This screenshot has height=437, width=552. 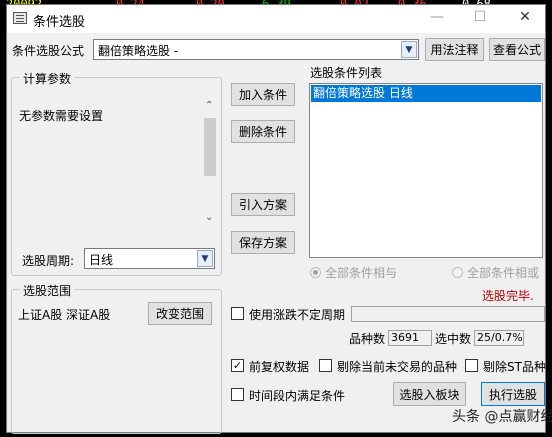 I want to click on maximize-button: ☐, so click(x=480, y=17).